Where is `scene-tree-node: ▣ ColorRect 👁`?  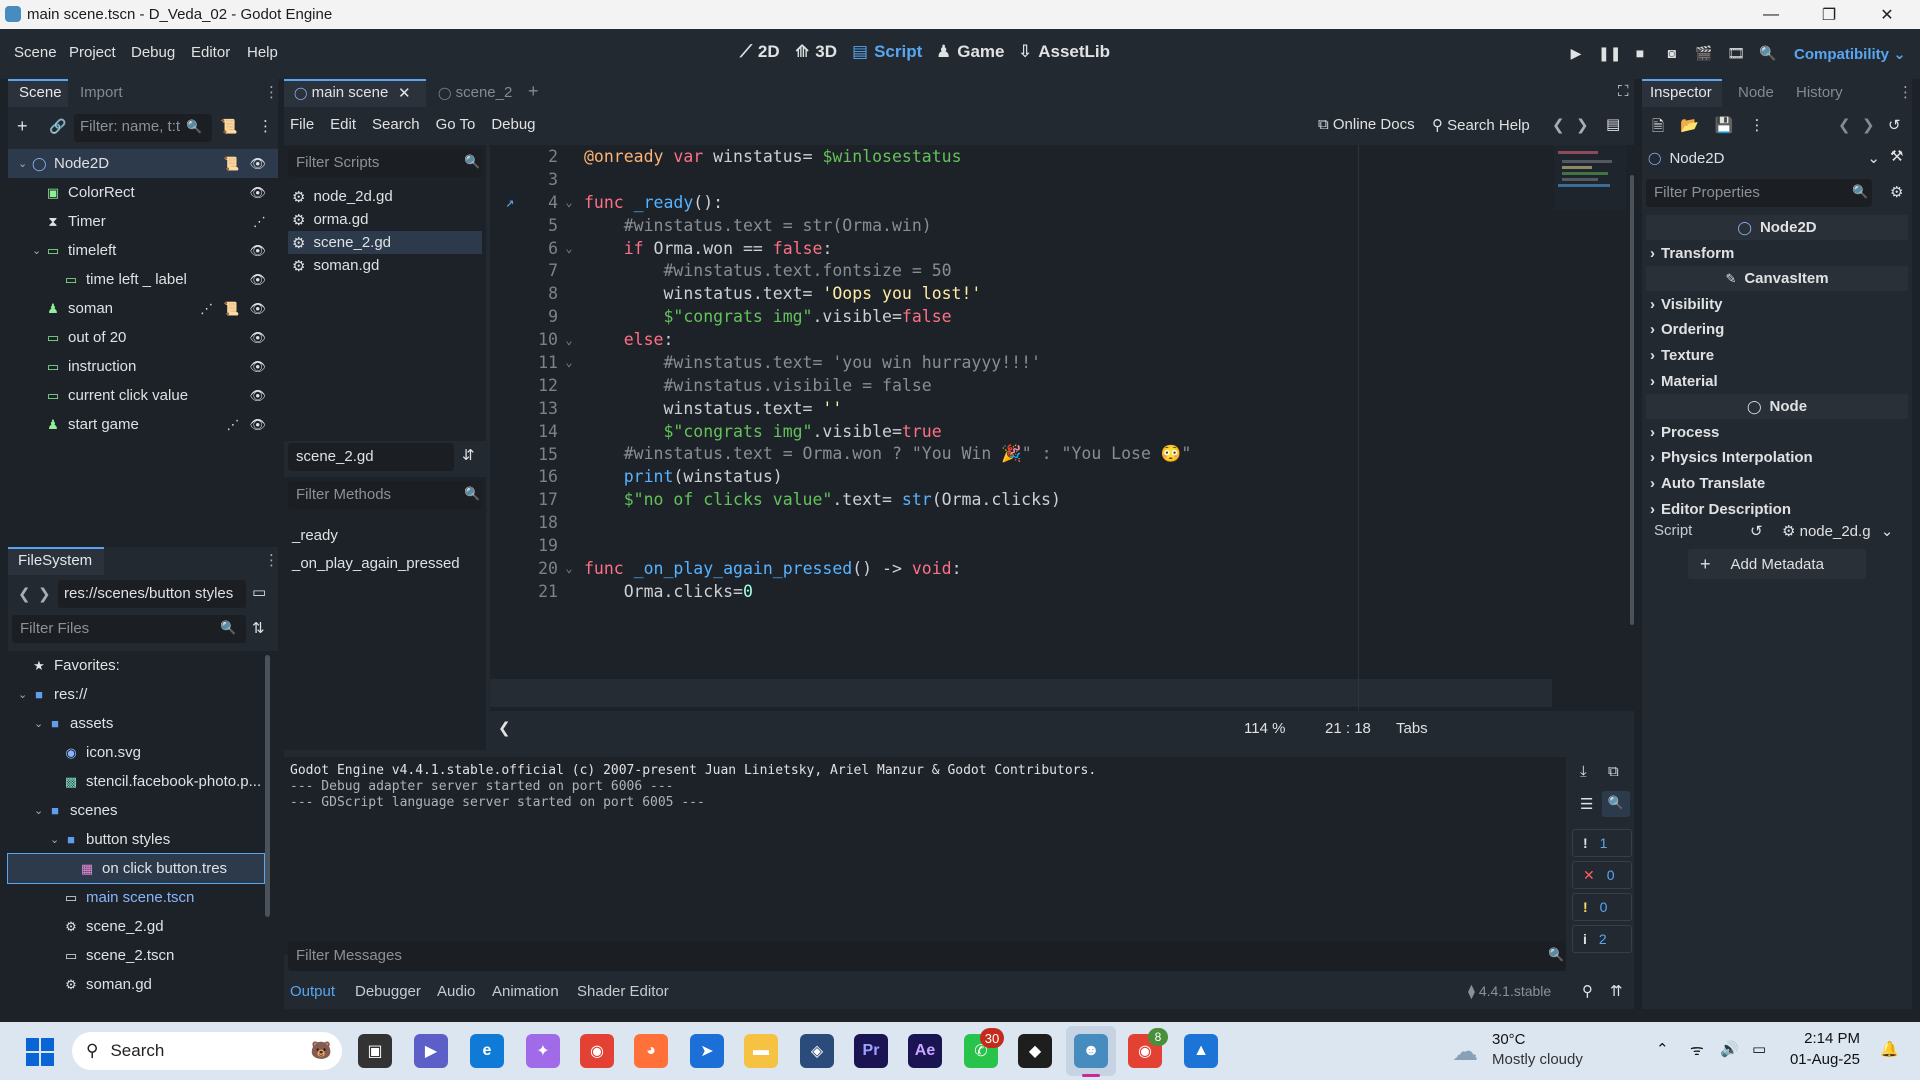 scene-tree-node: ▣ ColorRect 👁 is located at coordinates (143, 192).